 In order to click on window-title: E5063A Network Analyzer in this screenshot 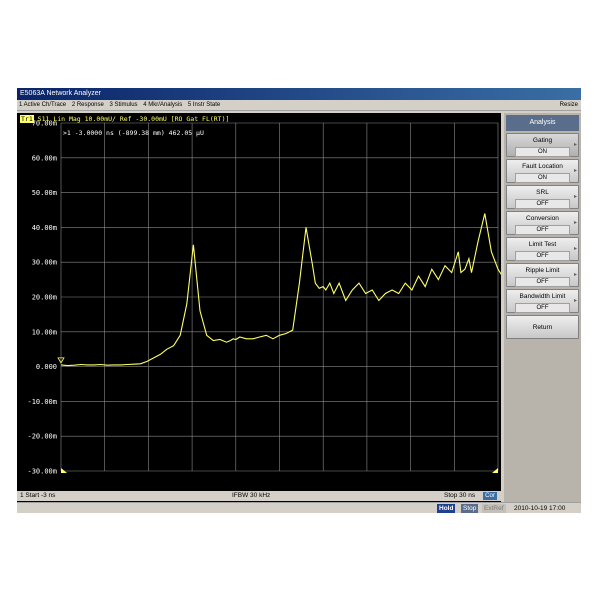, I will do `click(60, 93)`.